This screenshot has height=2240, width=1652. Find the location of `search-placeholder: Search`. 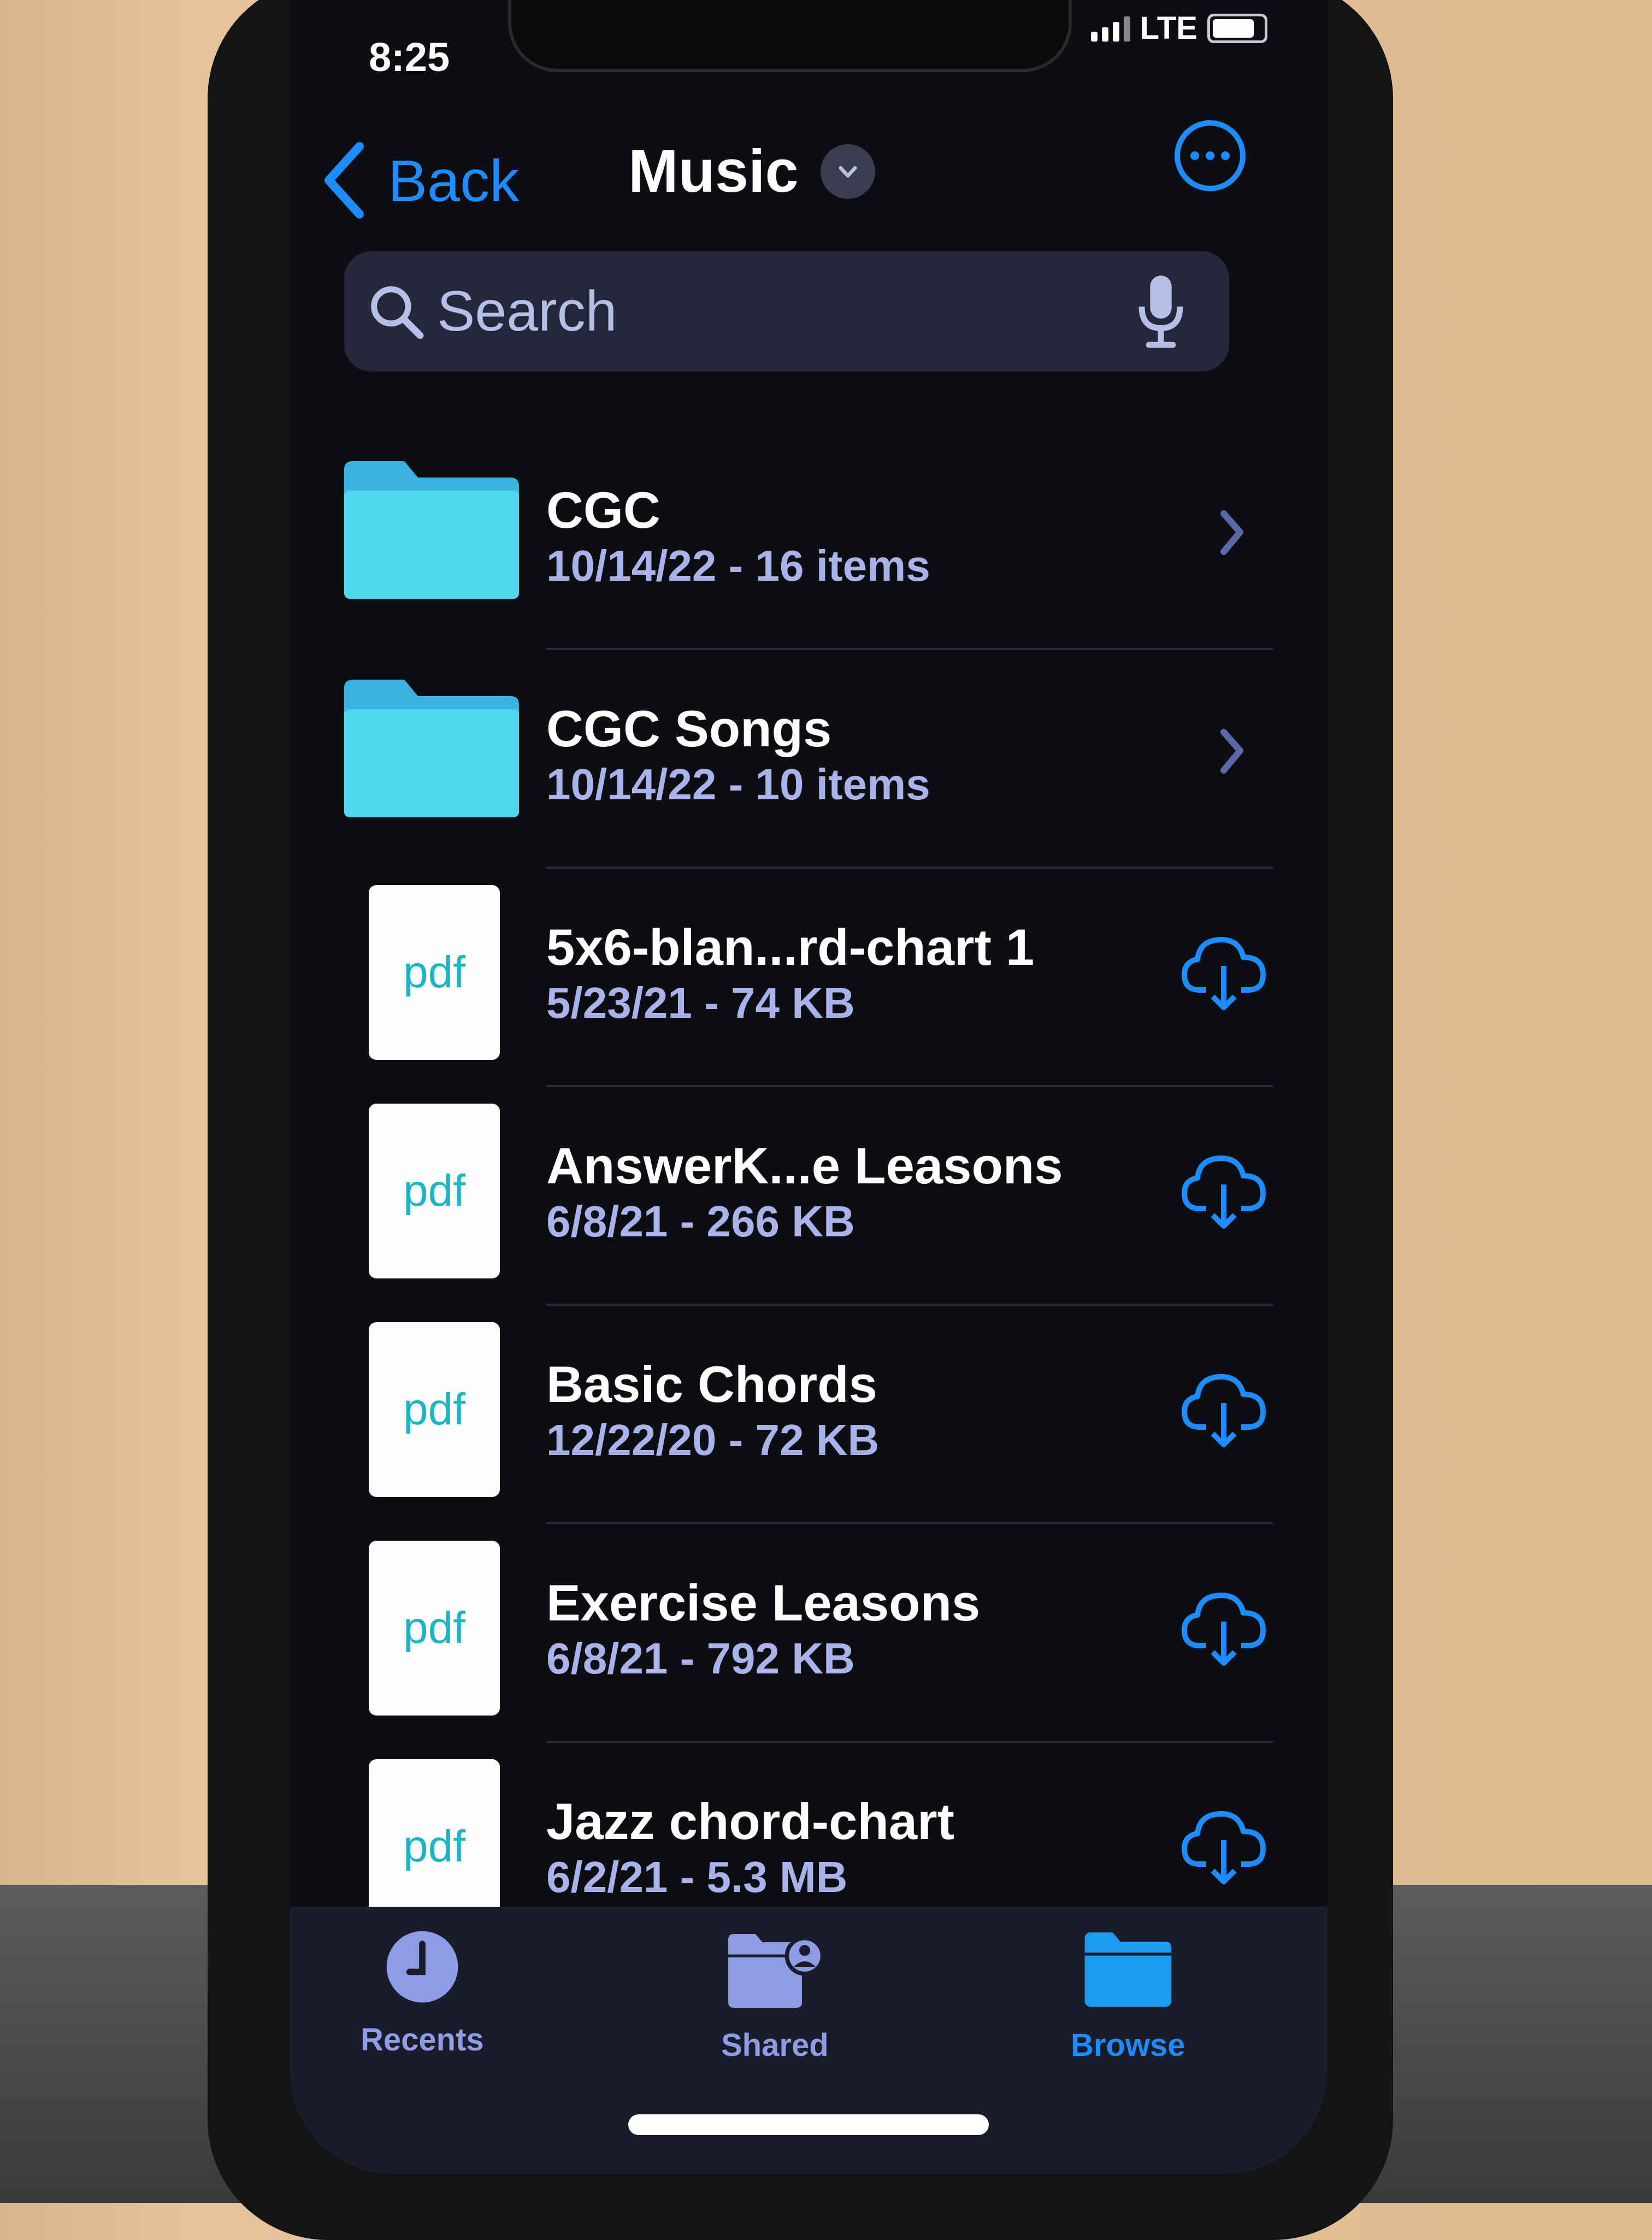

search-placeholder: Search is located at coordinates (527, 311).